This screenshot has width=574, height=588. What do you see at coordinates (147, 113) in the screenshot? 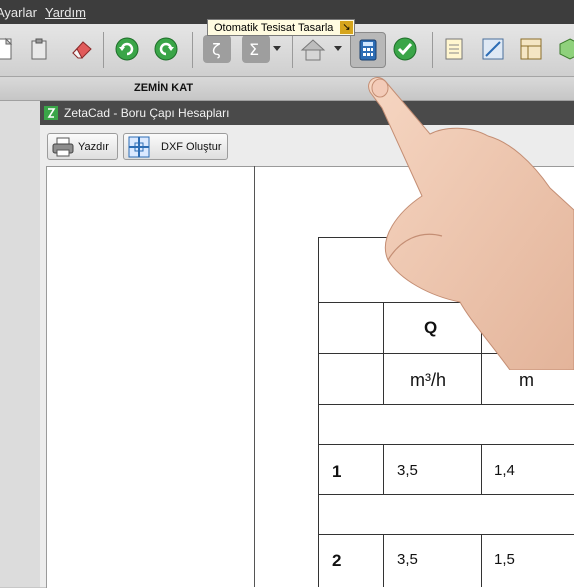
I see `window-title: ZetaCad - Boru Çapı Hesapları` at bounding box center [147, 113].